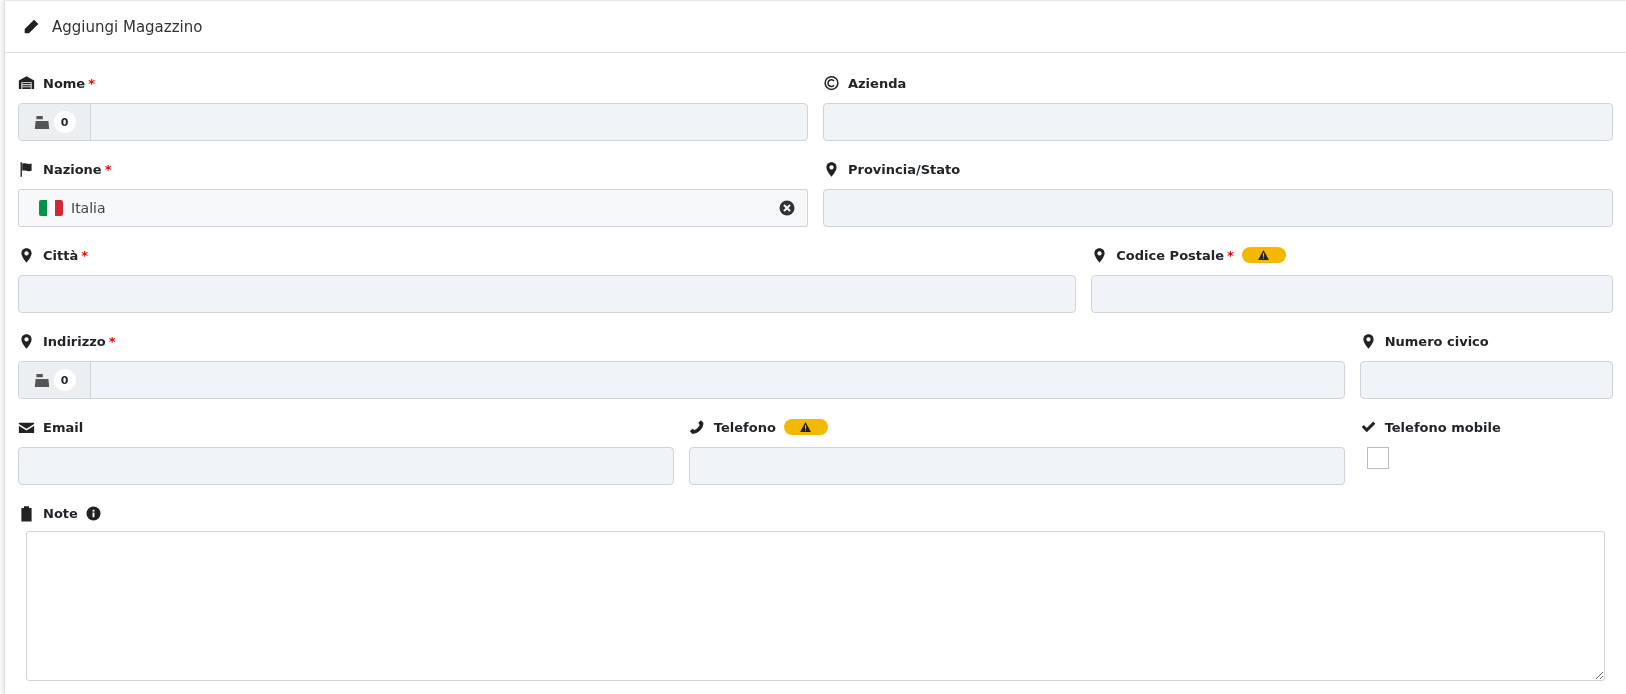 The width and height of the screenshot is (1626, 694). Describe the element at coordinates (904, 169) in the screenshot. I see `field-label: Provincia/Stato` at that location.